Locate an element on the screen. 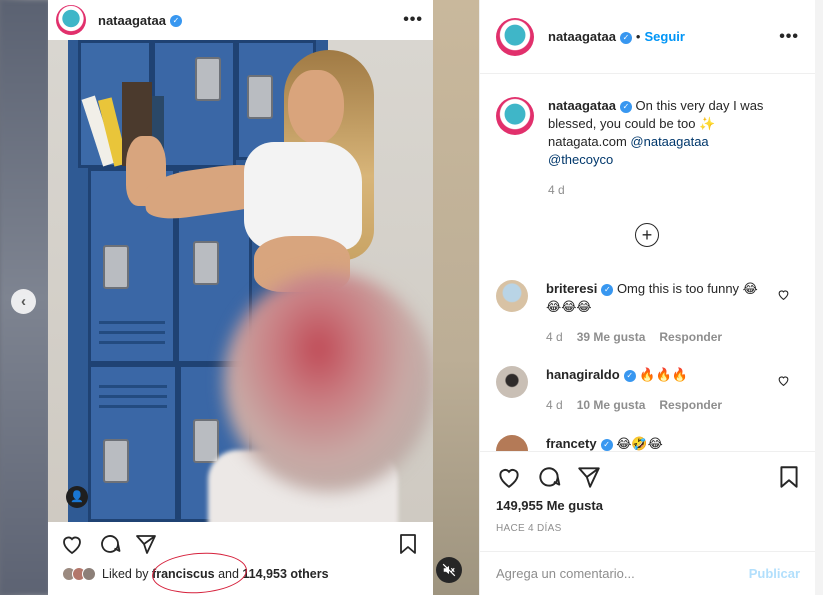  caption-username: nataagataa is located at coordinates (582, 105).